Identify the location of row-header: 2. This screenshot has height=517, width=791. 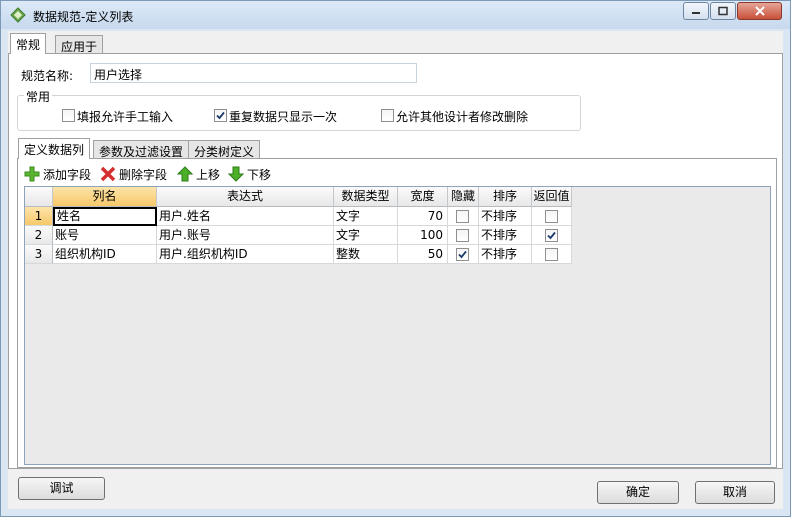
(39, 235).